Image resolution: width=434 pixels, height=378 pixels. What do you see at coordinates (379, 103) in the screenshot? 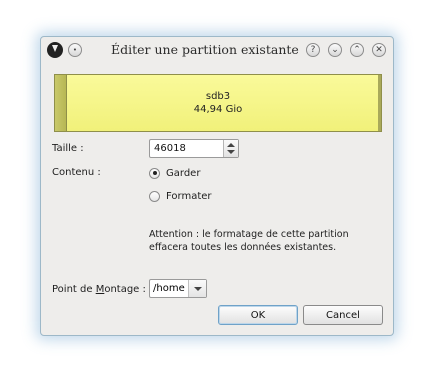
I see `resize-handle-right` at bounding box center [379, 103].